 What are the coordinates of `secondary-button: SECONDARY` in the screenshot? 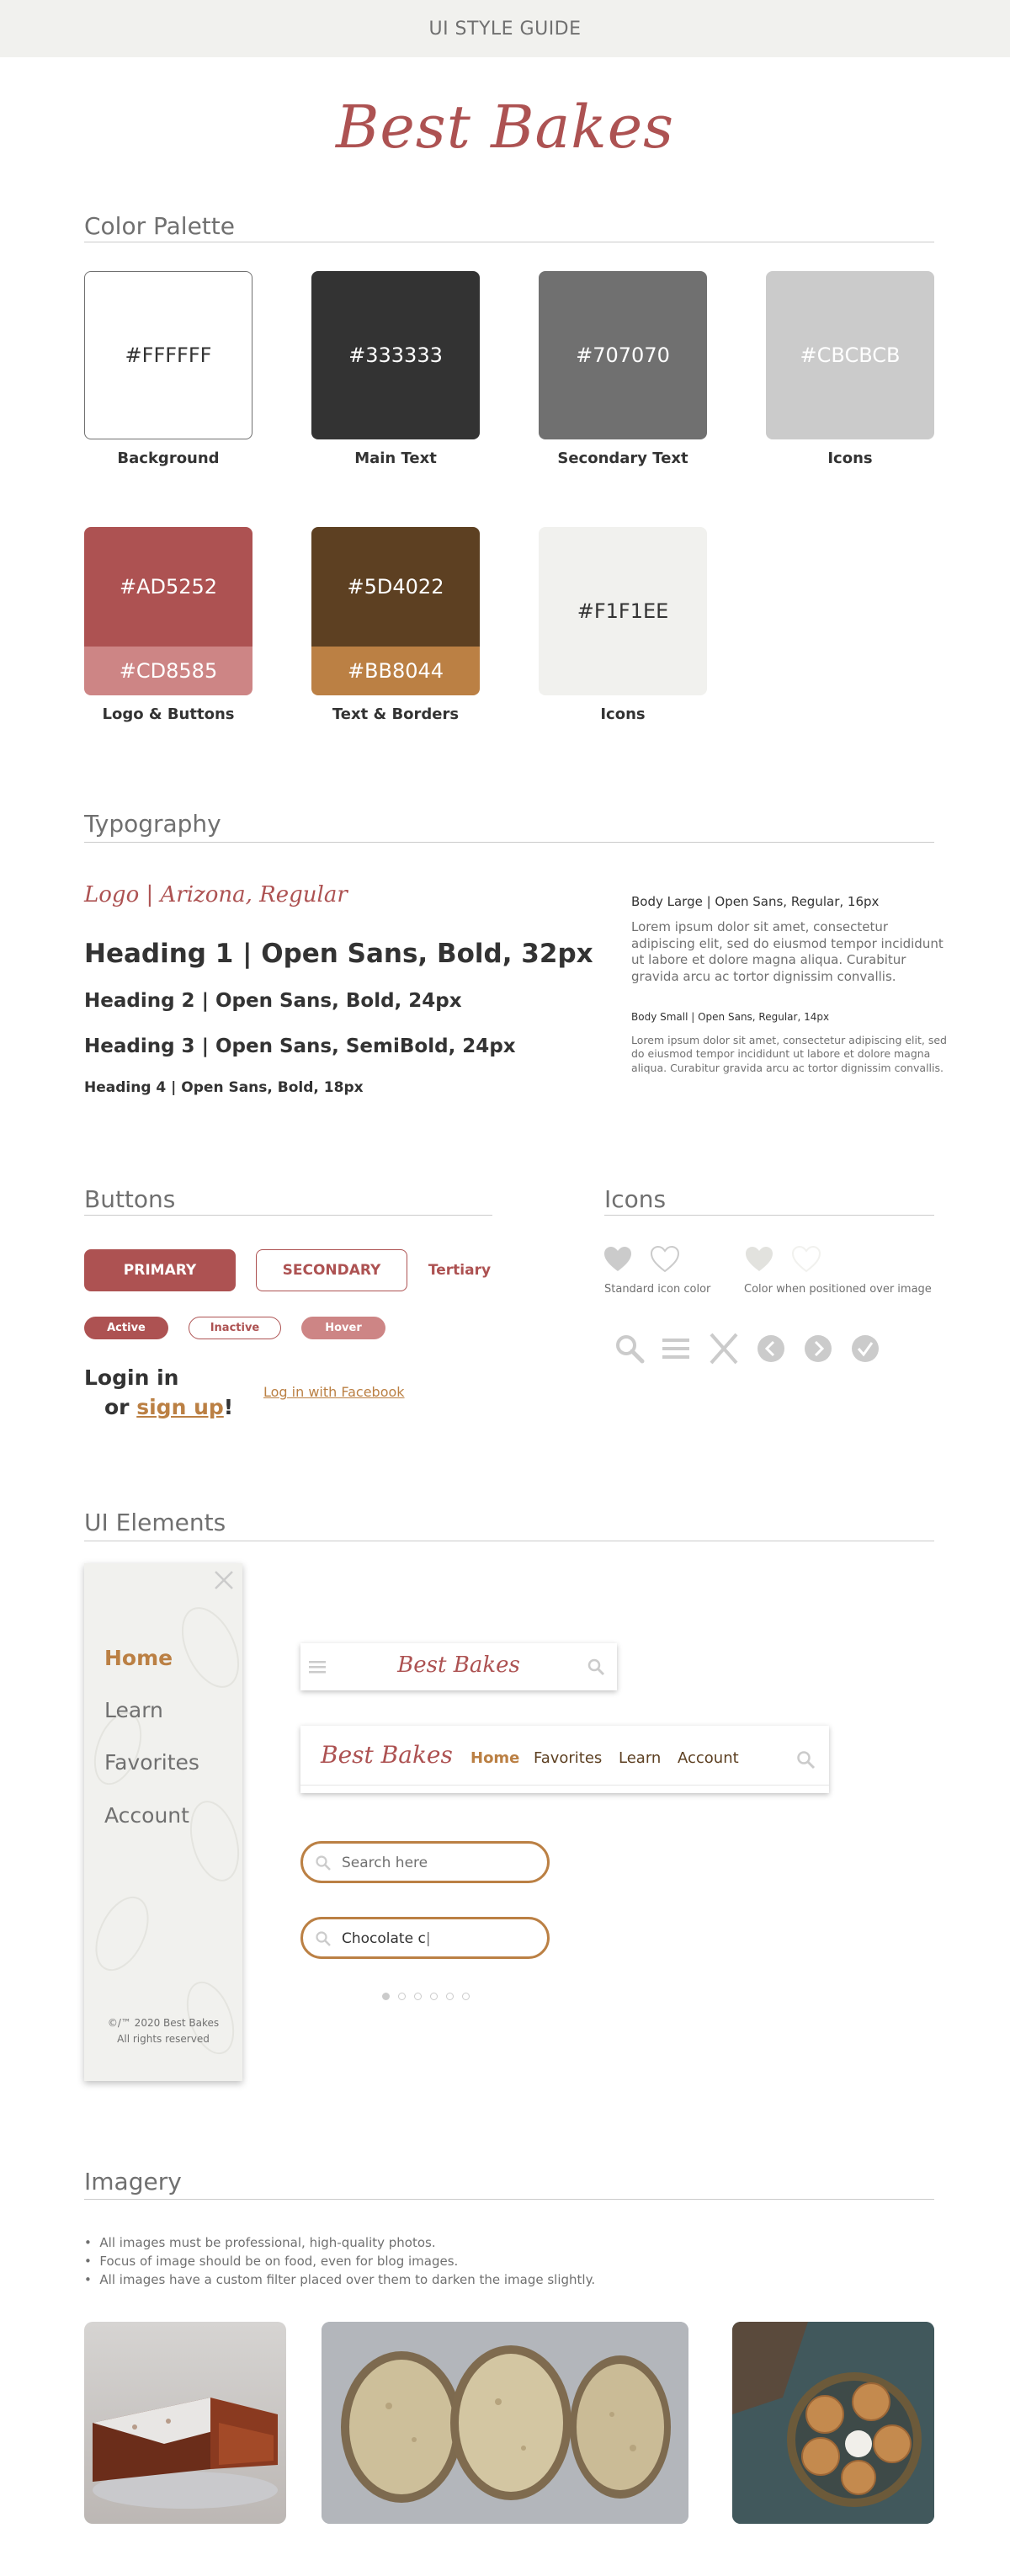 It's located at (331, 1270).